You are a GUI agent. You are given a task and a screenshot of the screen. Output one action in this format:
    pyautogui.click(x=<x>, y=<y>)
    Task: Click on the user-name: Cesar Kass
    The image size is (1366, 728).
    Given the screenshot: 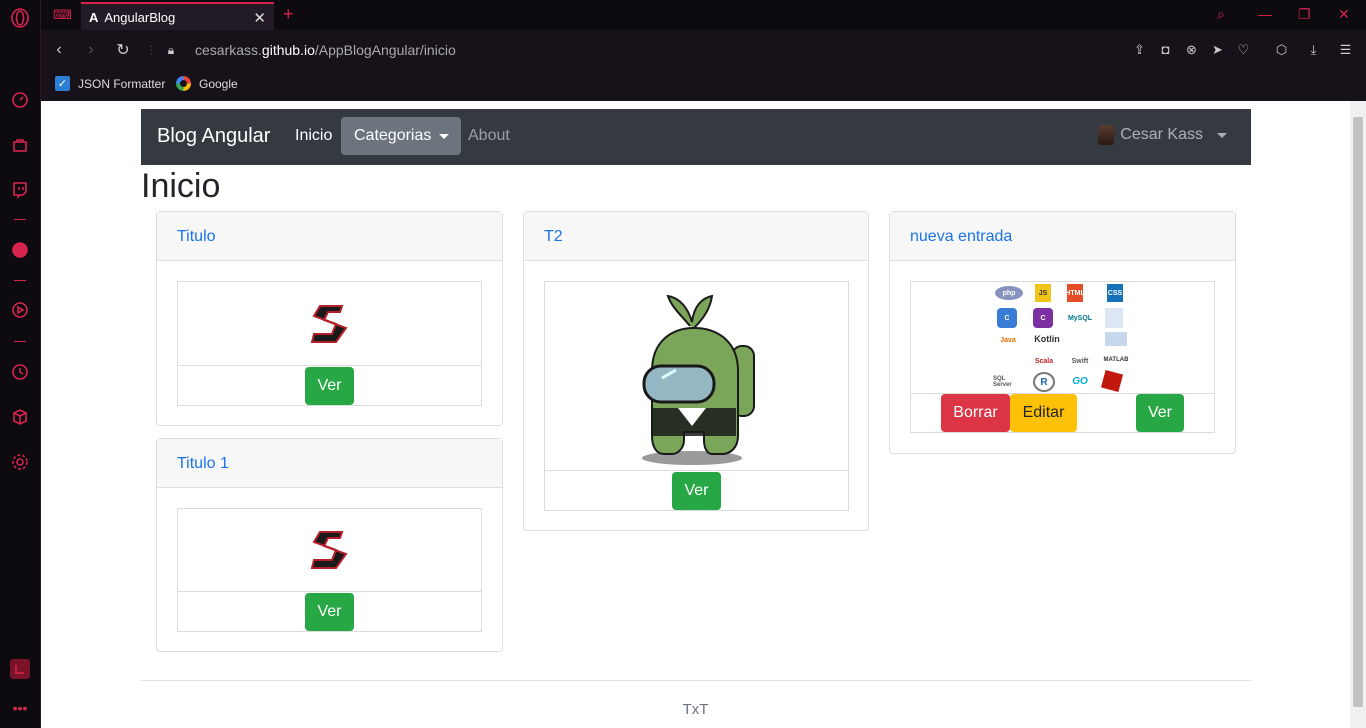 What is the action you would take?
    pyautogui.click(x=1161, y=134)
    